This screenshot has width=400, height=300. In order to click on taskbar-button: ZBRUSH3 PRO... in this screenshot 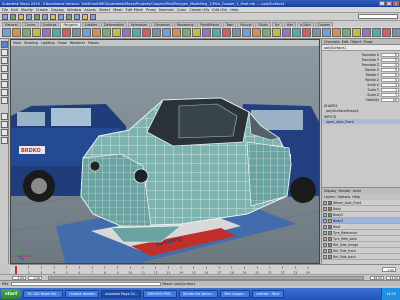, I will do `click(160, 294)`.